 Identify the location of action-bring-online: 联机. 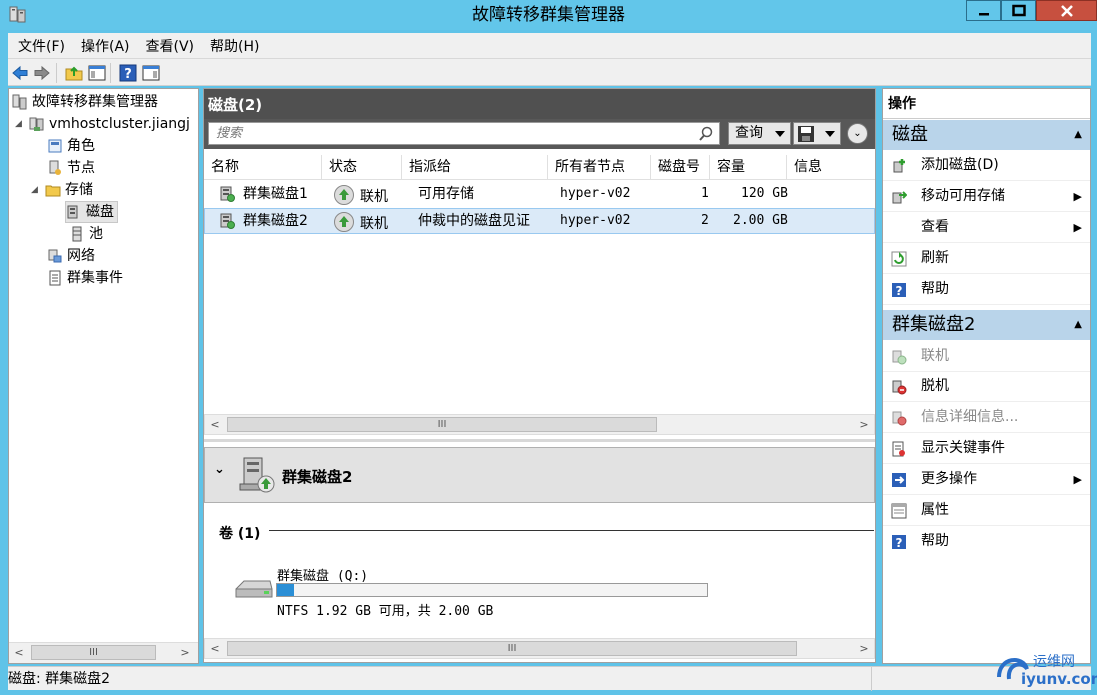
(986, 356).